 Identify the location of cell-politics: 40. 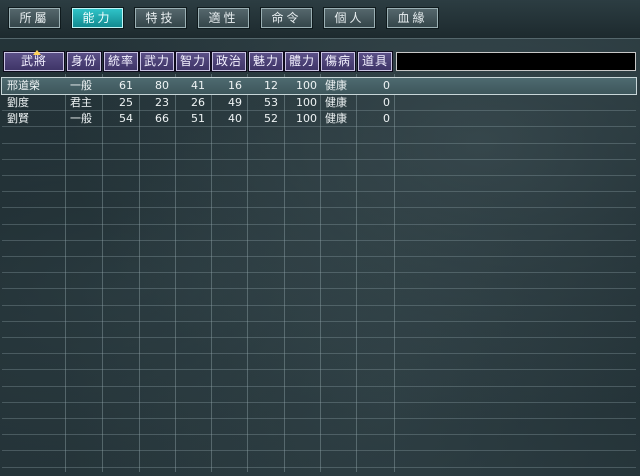
(235, 118).